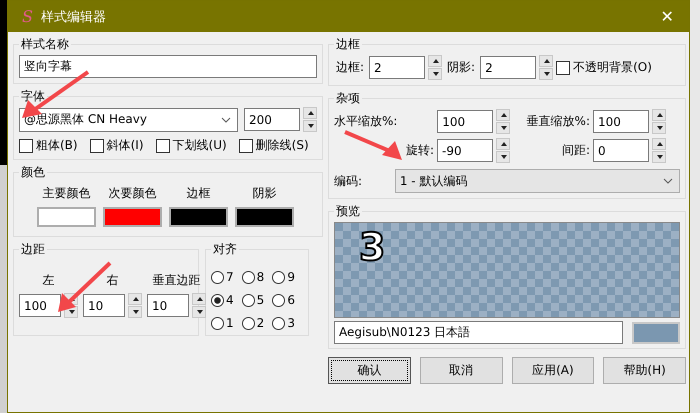 This screenshot has height=413, width=700. Describe the element at coordinates (537, 181) in the screenshot. I see `encoding-dropdown: 1 - 默认编码` at that location.